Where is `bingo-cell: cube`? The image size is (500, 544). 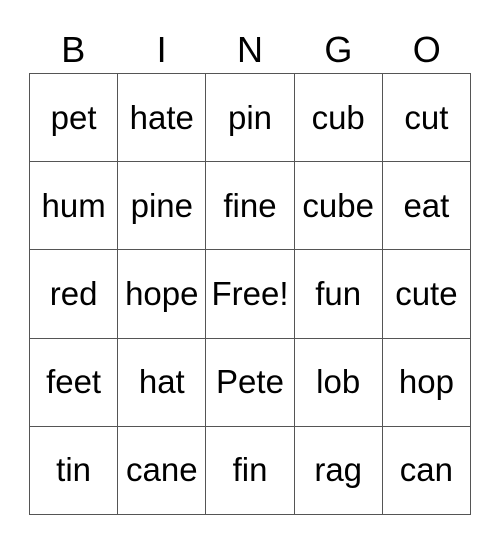
bingo-cell: cube is located at coordinates (338, 206).